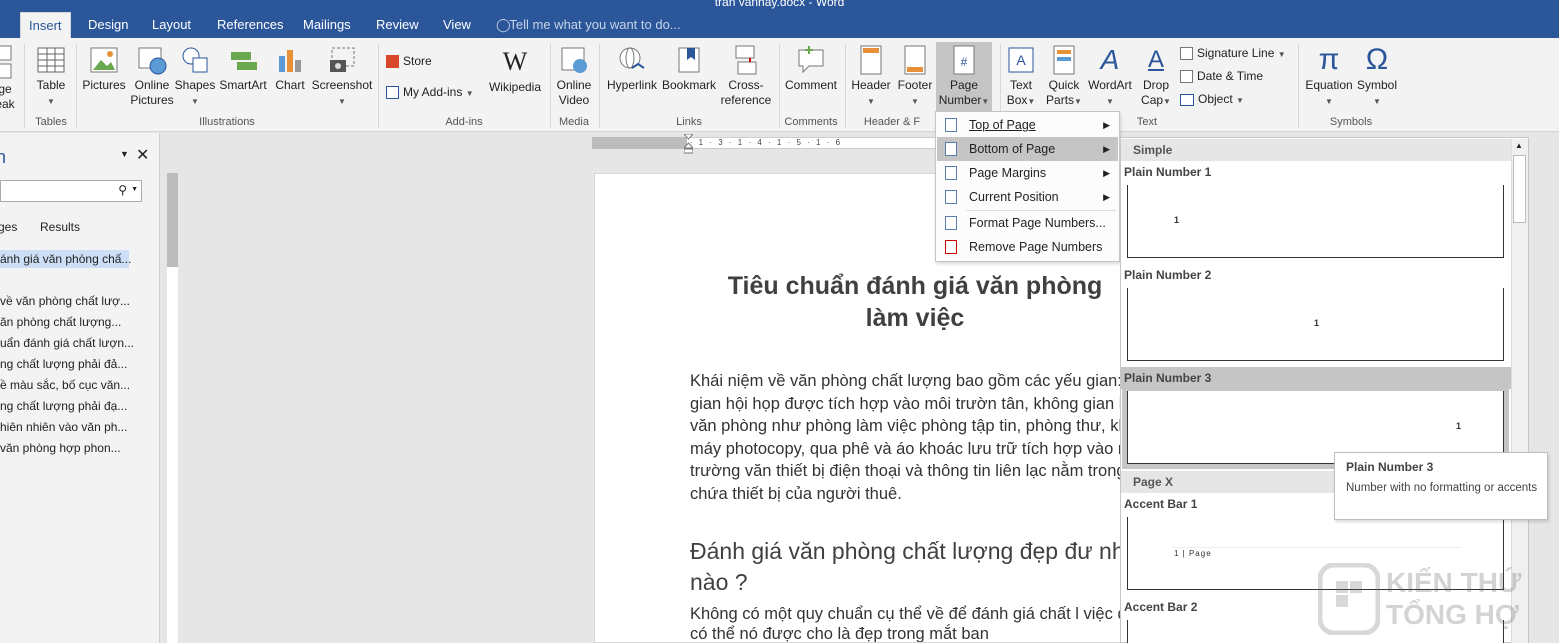 The image size is (1559, 643). I want to click on shapes-button: Shapes ▼, so click(195, 76).